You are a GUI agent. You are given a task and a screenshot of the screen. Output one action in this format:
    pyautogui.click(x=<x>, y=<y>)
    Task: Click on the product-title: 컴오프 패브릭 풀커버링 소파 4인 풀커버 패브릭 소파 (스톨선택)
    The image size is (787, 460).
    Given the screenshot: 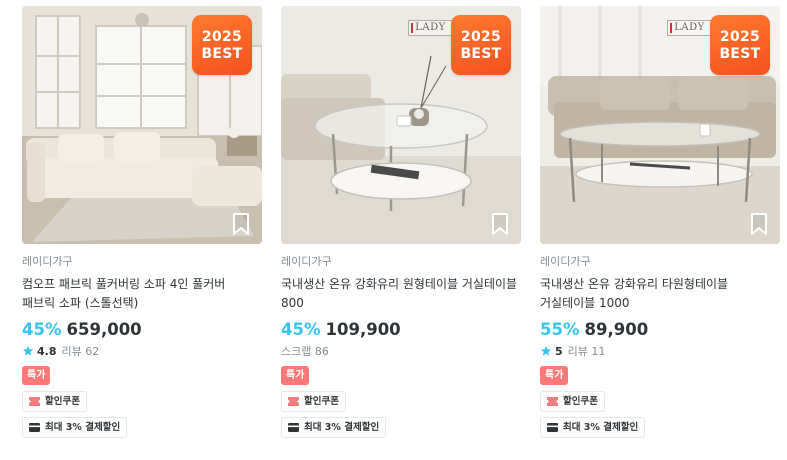 What is the action you would take?
    pyautogui.click(x=142, y=293)
    